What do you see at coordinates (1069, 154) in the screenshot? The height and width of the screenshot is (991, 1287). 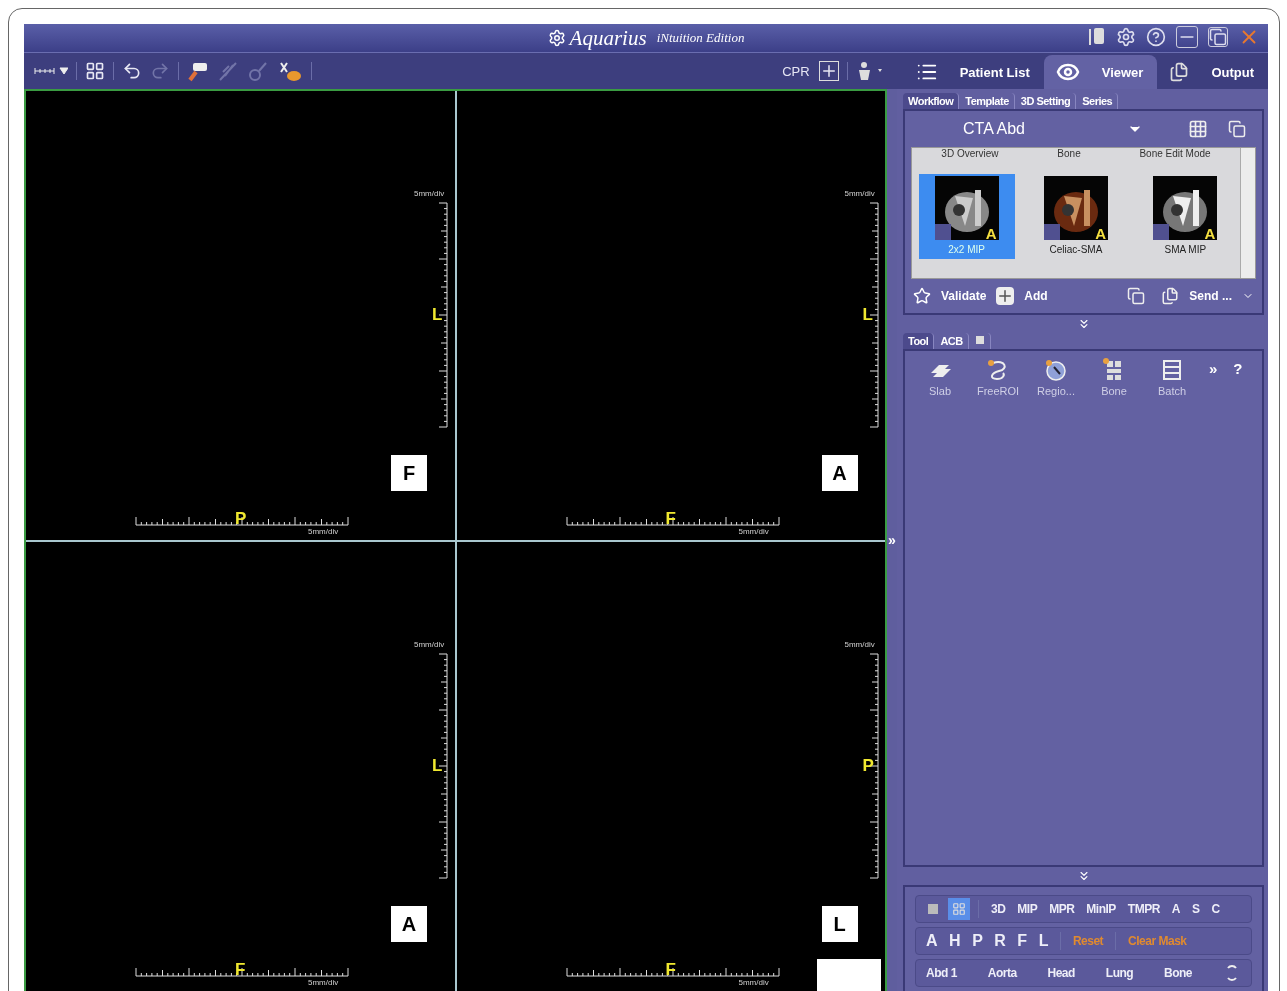 I see `section-label: Bone` at bounding box center [1069, 154].